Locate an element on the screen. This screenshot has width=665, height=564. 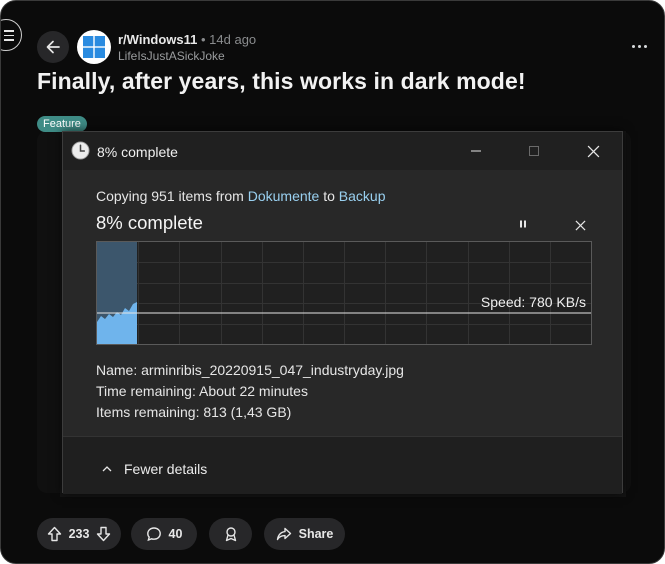
share-button: Share is located at coordinates (304, 534).